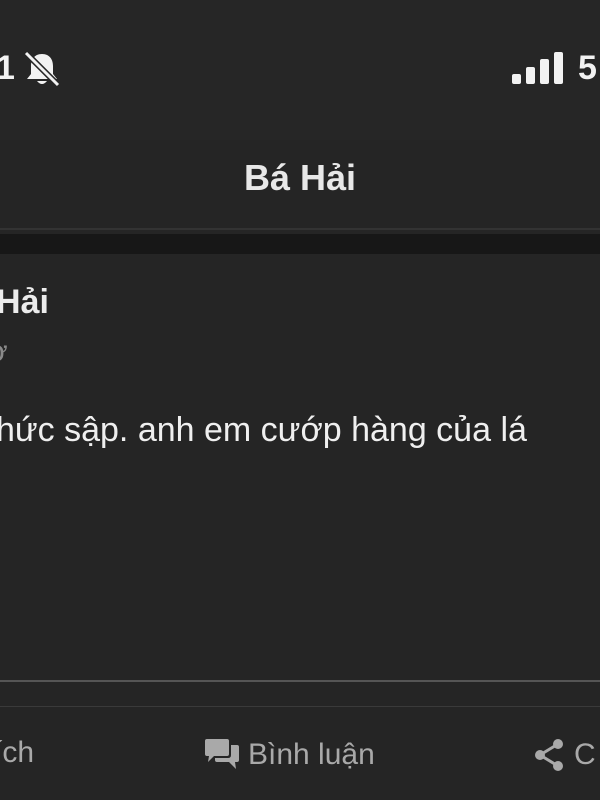  I want to click on header-divider, so click(300, 229).